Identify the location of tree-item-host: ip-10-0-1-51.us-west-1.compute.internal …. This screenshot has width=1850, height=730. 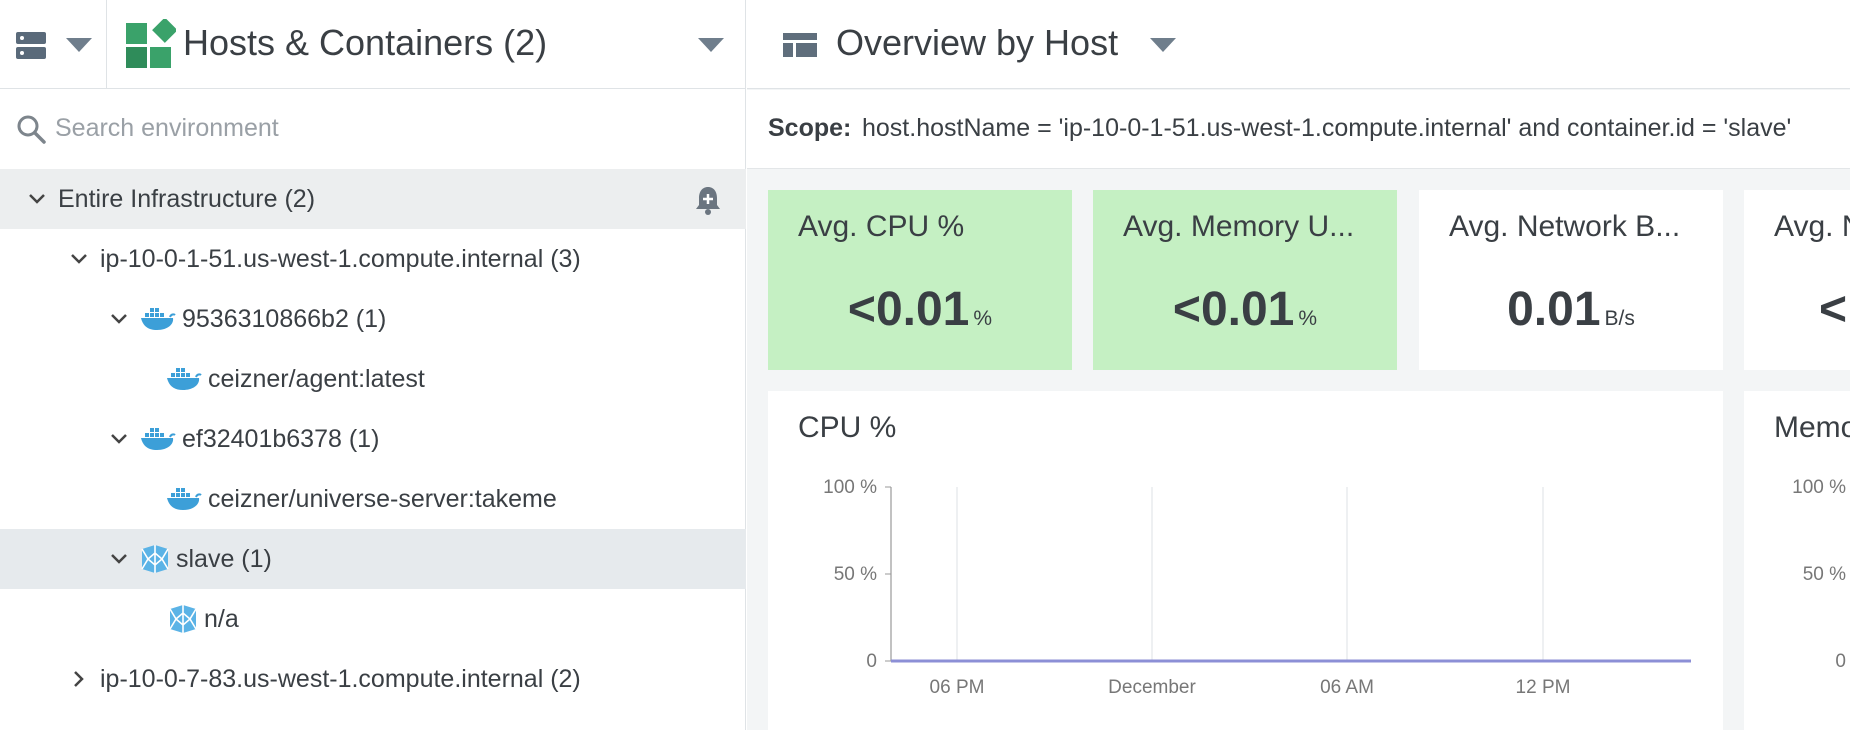
(373, 259).